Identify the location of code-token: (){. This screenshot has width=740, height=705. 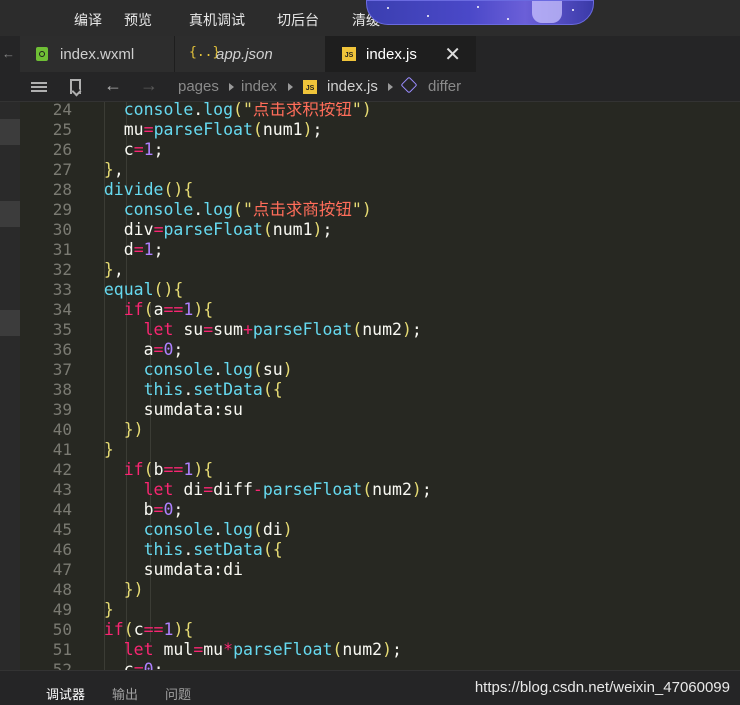
(178, 189).